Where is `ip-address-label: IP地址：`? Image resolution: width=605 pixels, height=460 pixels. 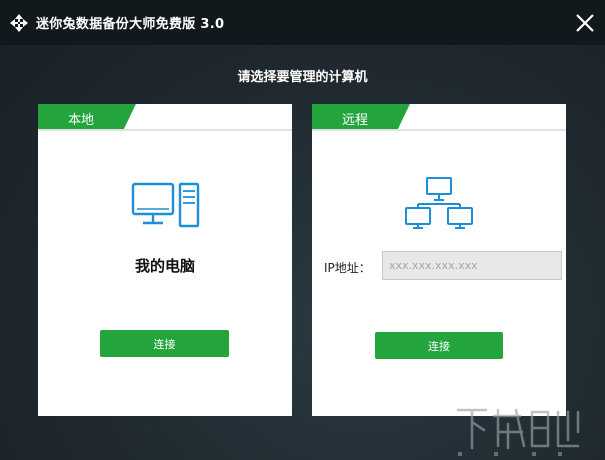
ip-address-label: IP地址： is located at coordinates (347, 268).